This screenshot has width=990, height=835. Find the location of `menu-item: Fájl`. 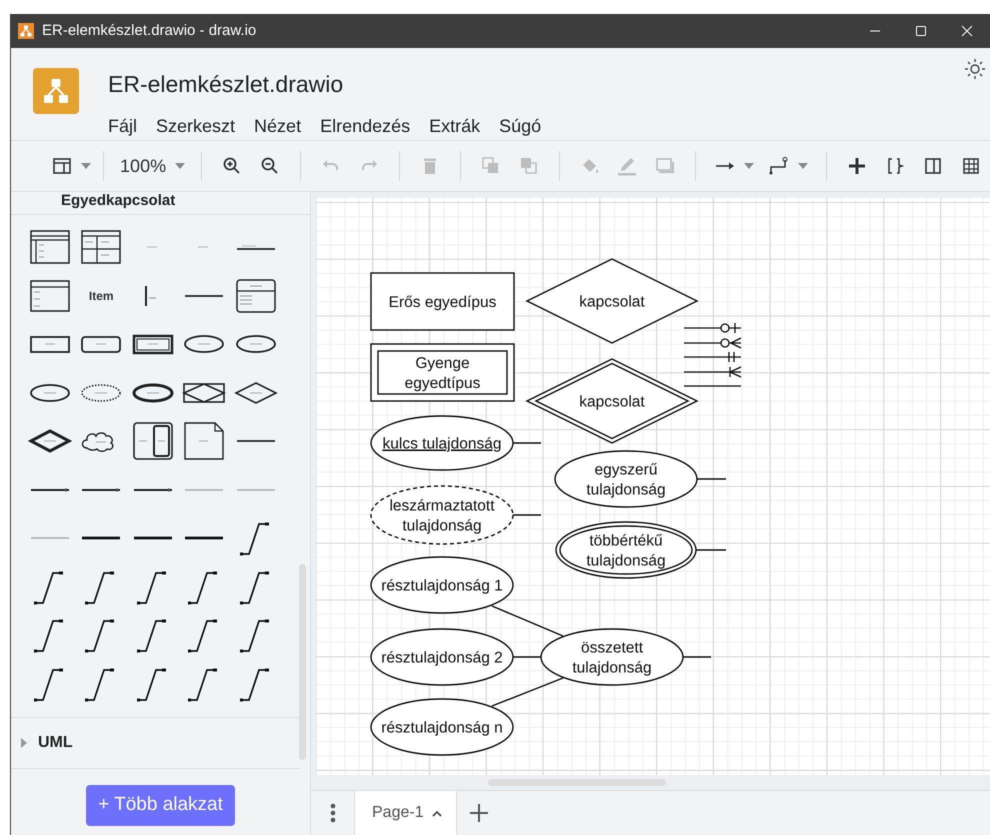

menu-item: Fájl is located at coordinates (123, 126).